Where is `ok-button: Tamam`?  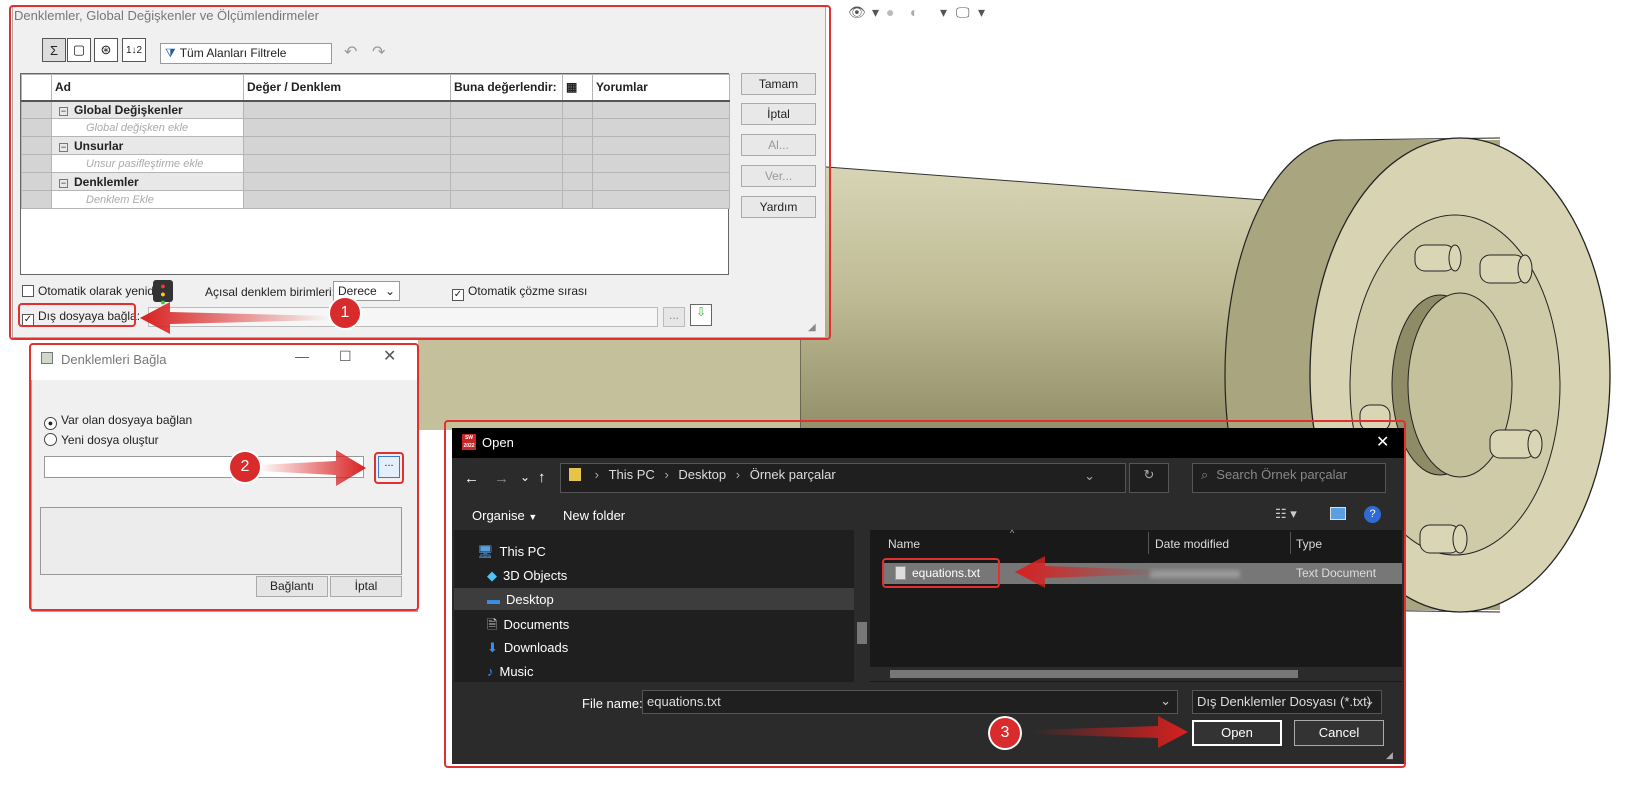
ok-button: Tamam is located at coordinates (778, 84).